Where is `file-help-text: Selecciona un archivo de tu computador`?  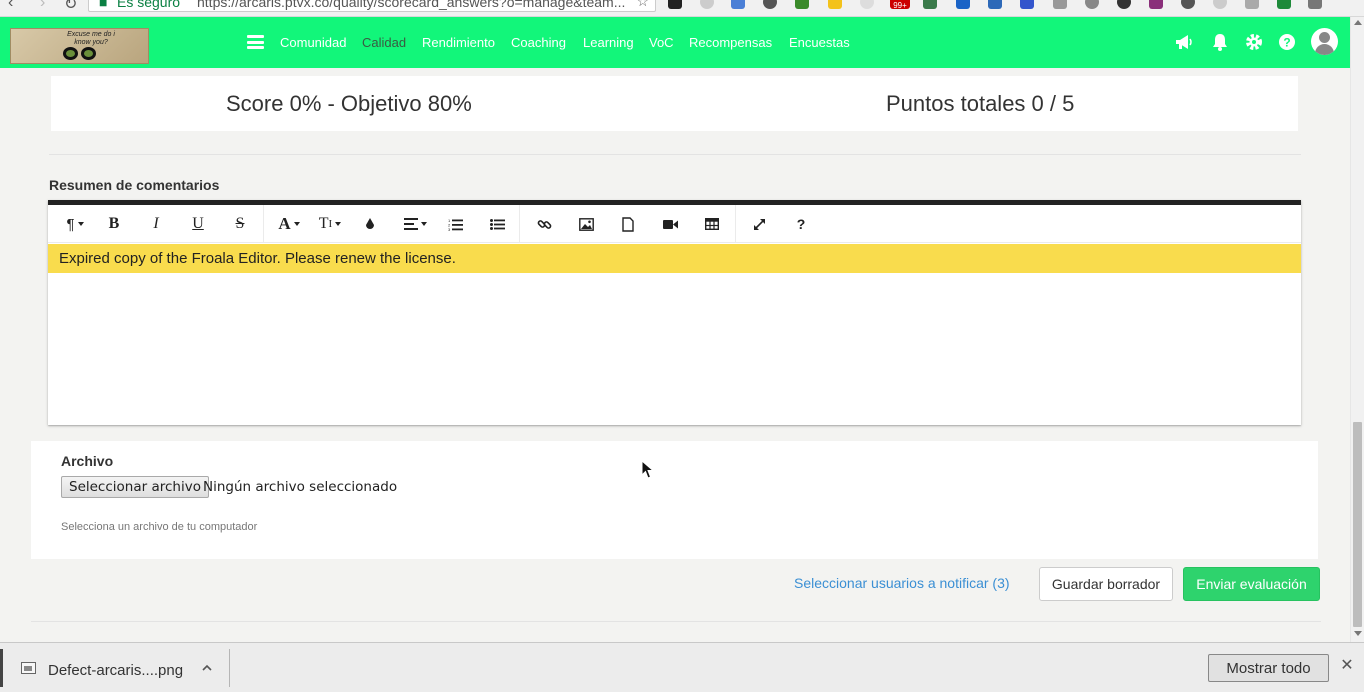
file-help-text: Selecciona un archivo de tu computador is located at coordinates (159, 527).